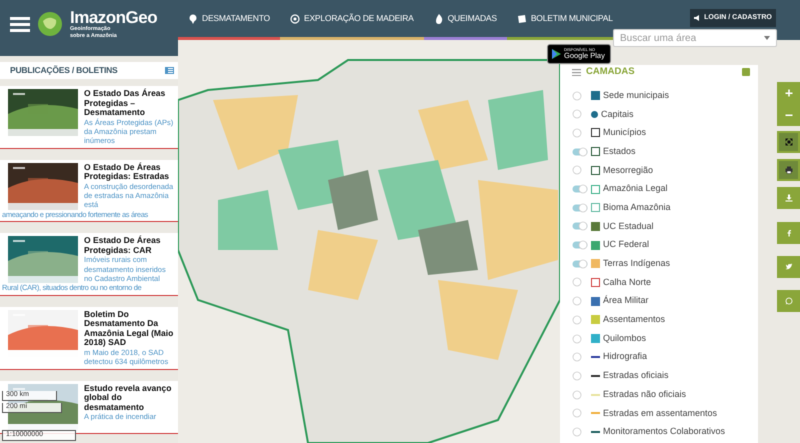  What do you see at coordinates (637, 207) in the screenshot?
I see `layer-label: Bioma Amazônia` at bounding box center [637, 207].